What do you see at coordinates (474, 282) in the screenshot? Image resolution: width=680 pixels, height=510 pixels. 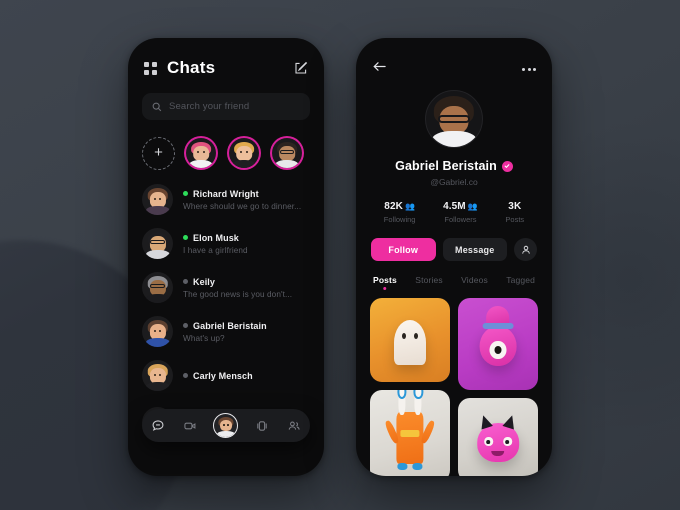 I see `tab-videos: Videos` at bounding box center [474, 282].